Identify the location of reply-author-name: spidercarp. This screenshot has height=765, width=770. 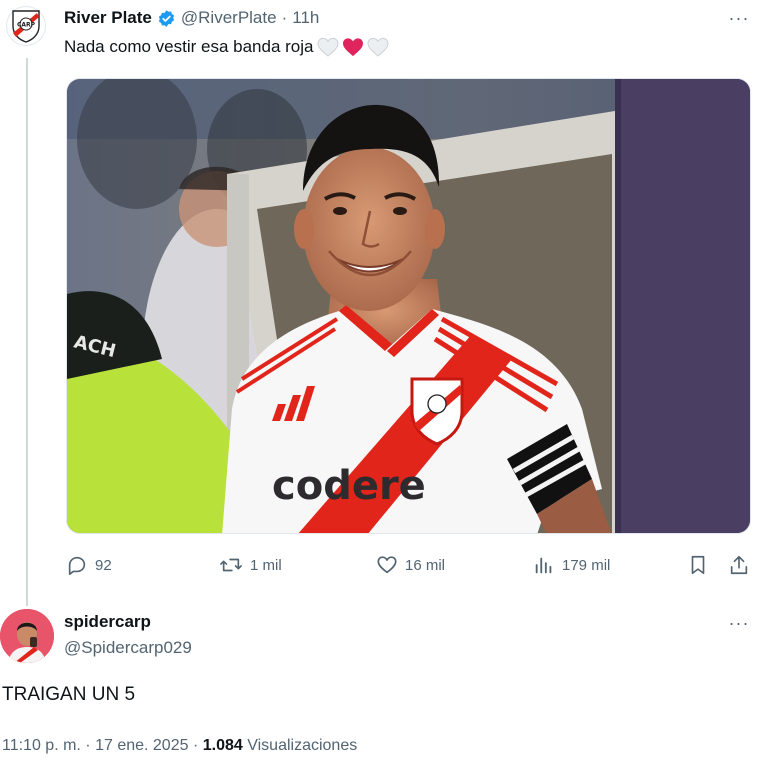
(107, 622).